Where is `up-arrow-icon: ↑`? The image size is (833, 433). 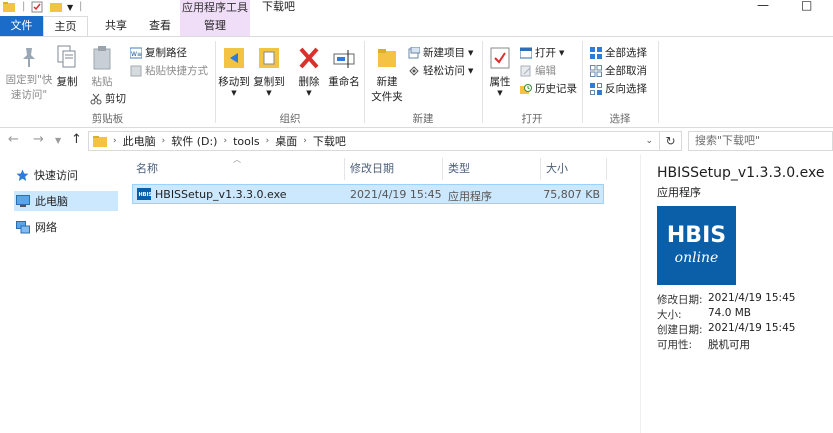 up-arrow-icon: ↑ is located at coordinates (76, 139).